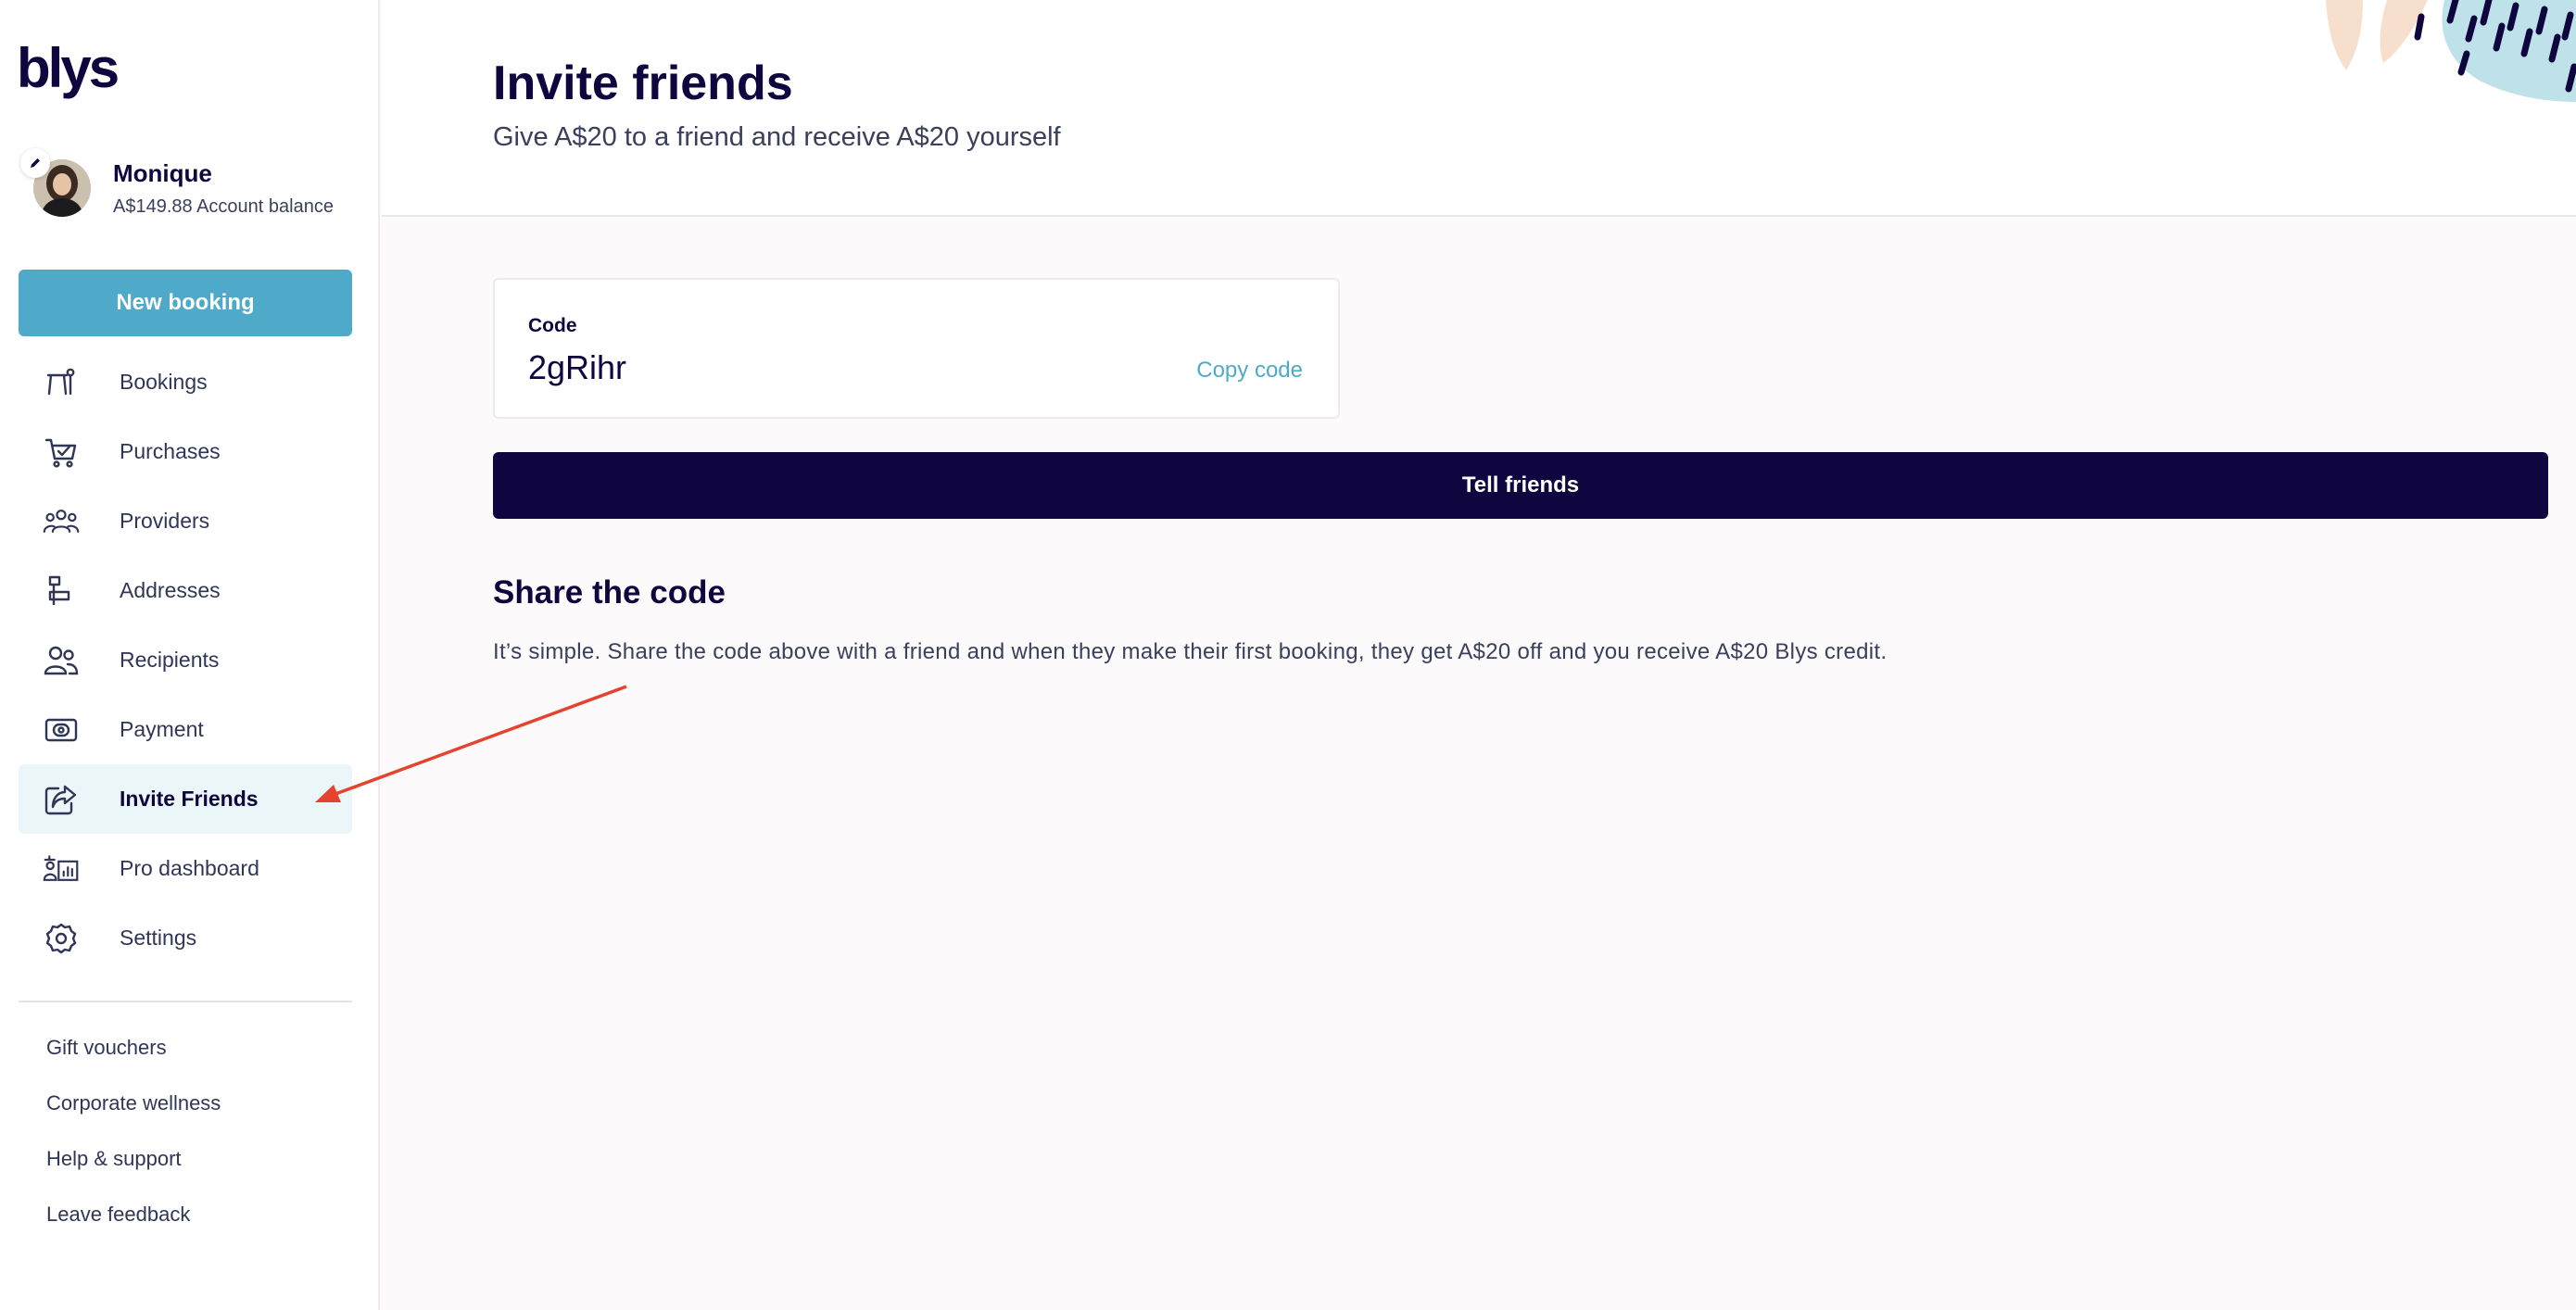 Image resolution: width=2576 pixels, height=1310 pixels. I want to click on sidebar-item-providers: Providers, so click(186, 521).